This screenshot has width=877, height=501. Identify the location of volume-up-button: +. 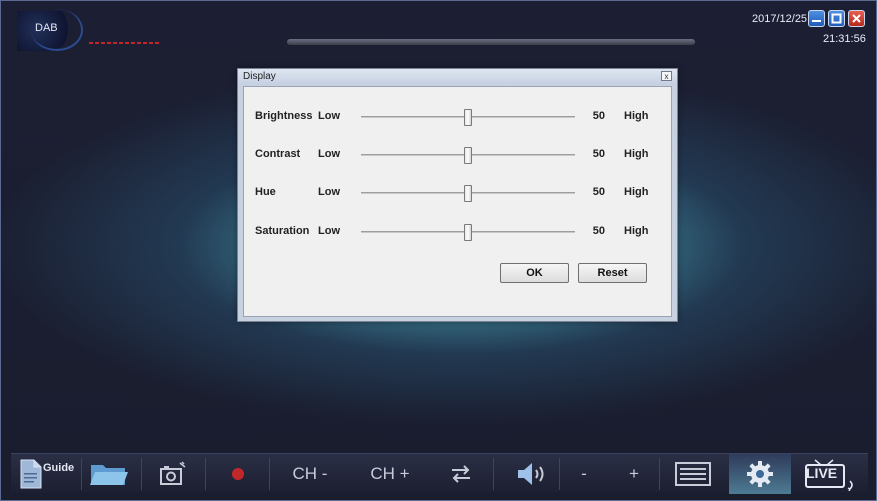
(634, 474).